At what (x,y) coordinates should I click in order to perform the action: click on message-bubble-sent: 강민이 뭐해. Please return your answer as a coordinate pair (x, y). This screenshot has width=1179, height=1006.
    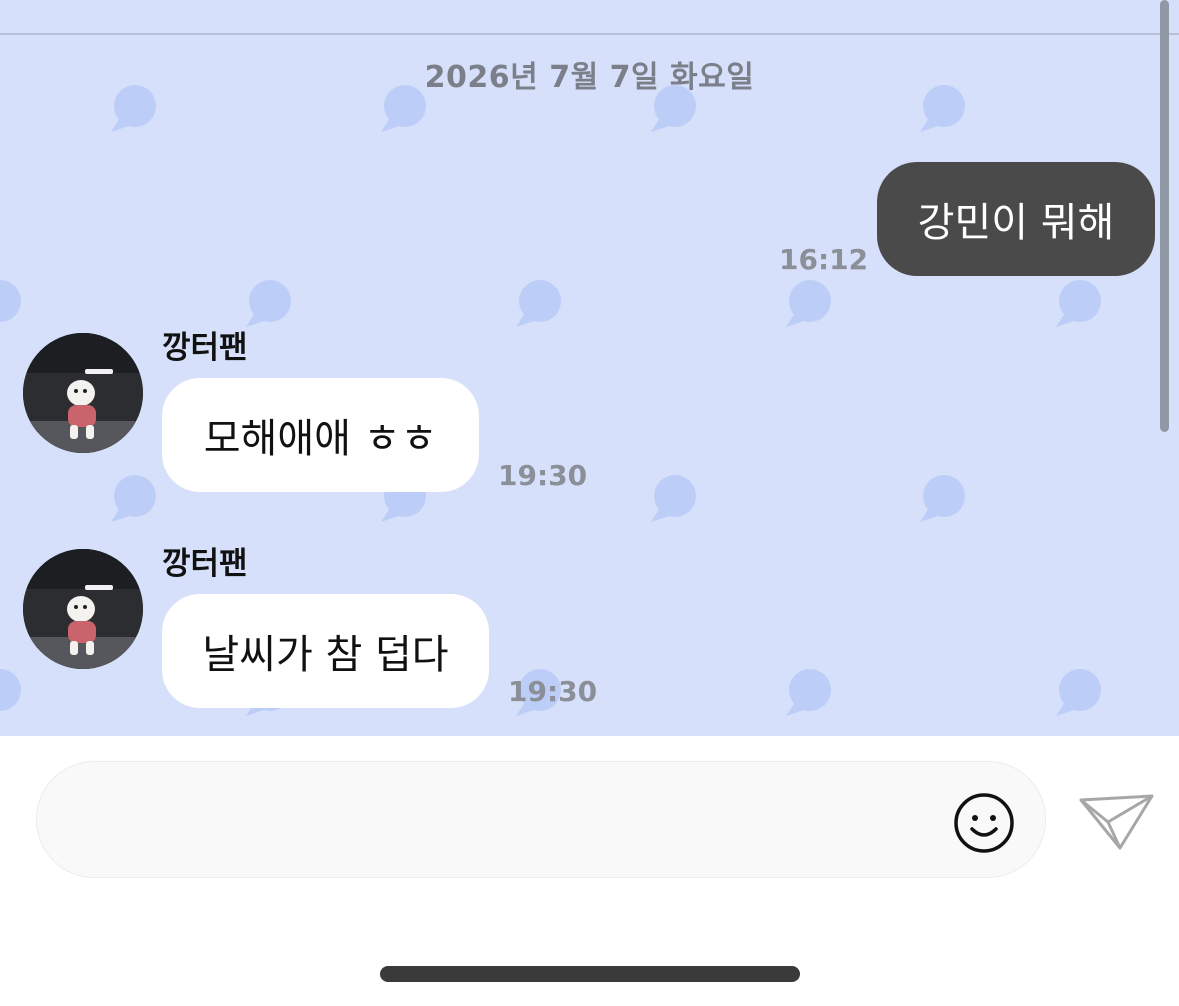
    Looking at the image, I should click on (1016, 219).